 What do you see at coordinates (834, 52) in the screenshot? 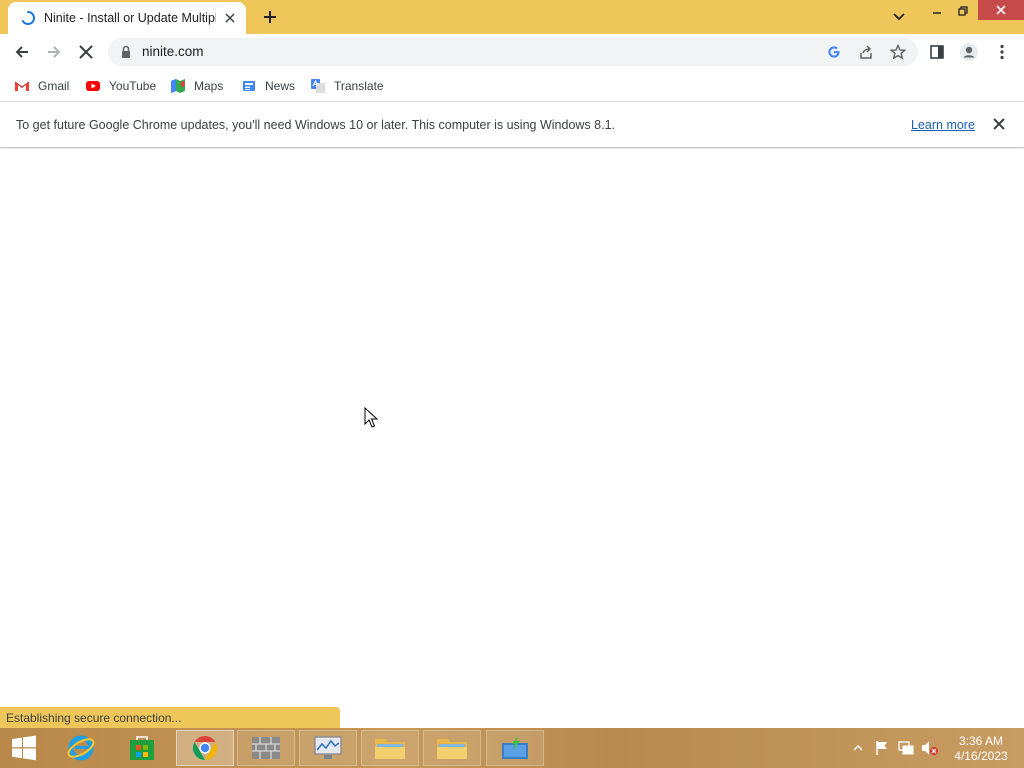
I see `google-lens-icon` at bounding box center [834, 52].